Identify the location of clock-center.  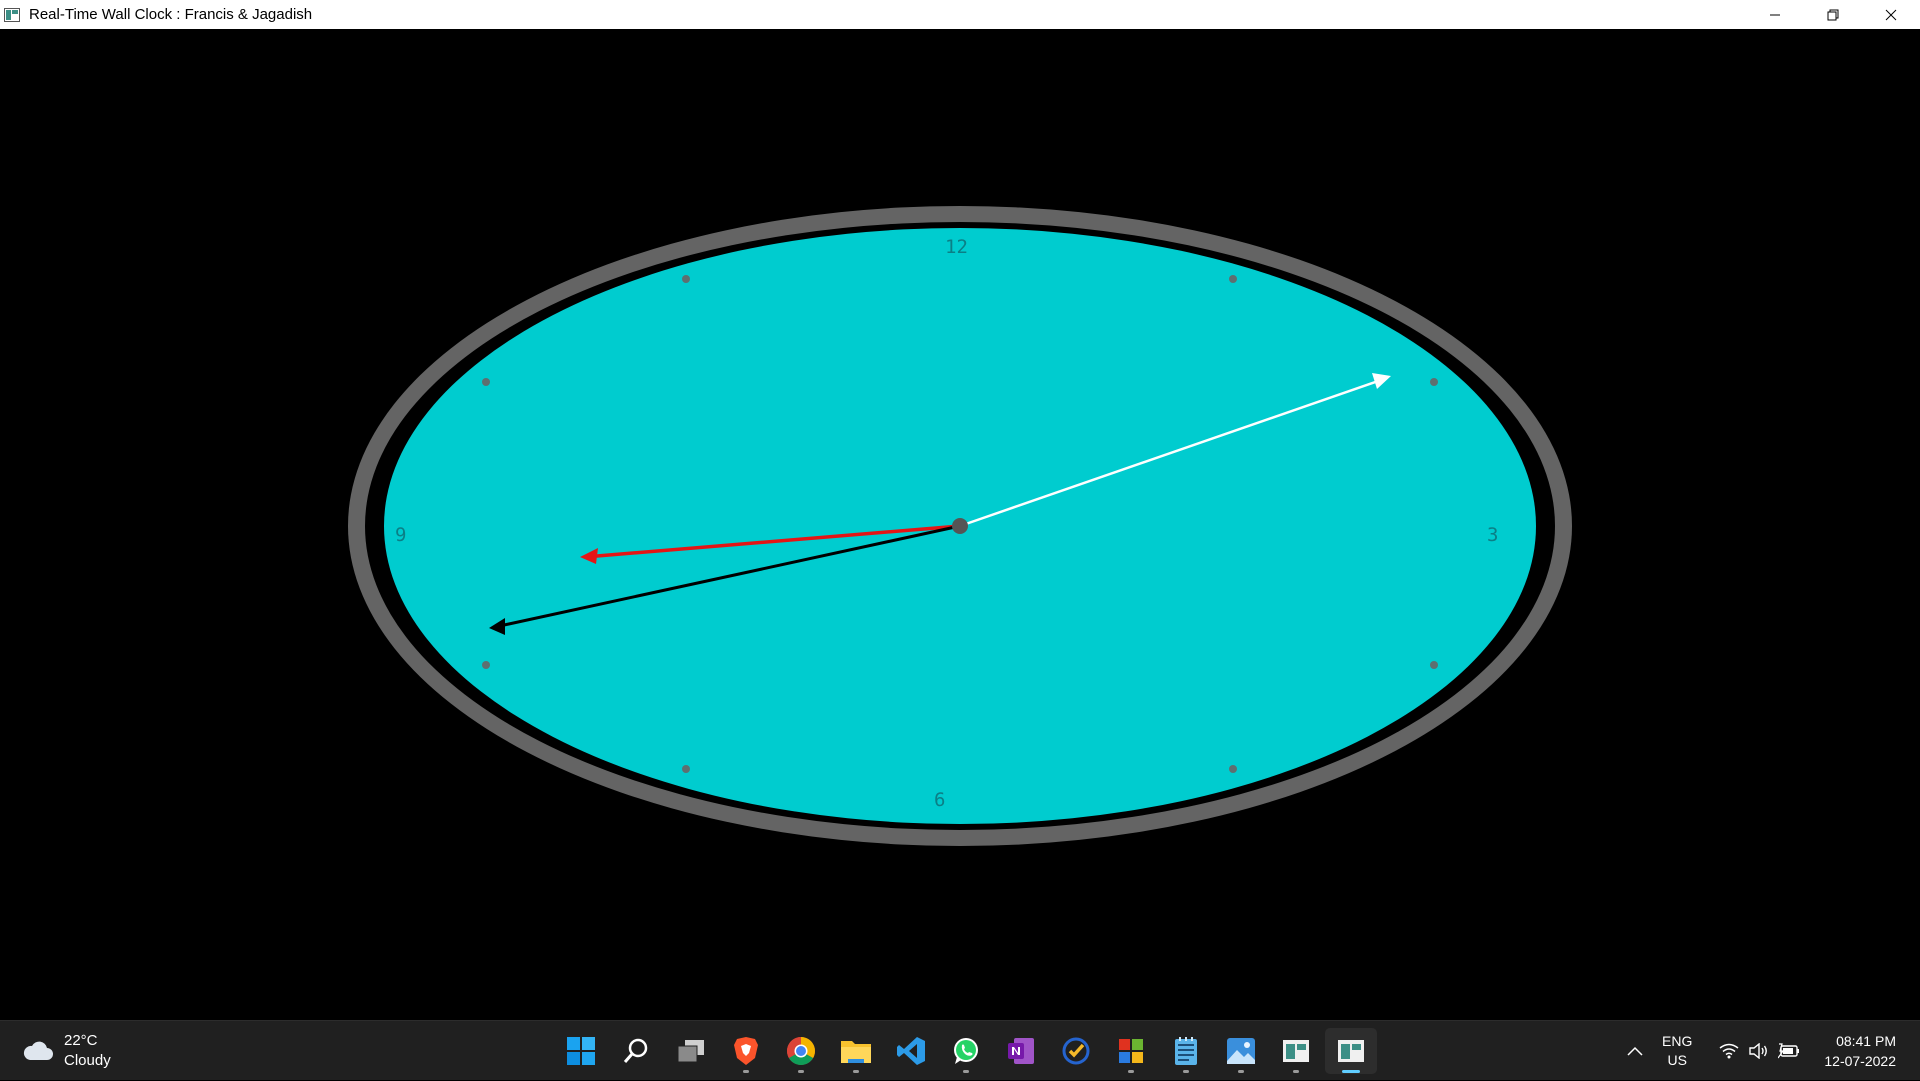
(960, 526).